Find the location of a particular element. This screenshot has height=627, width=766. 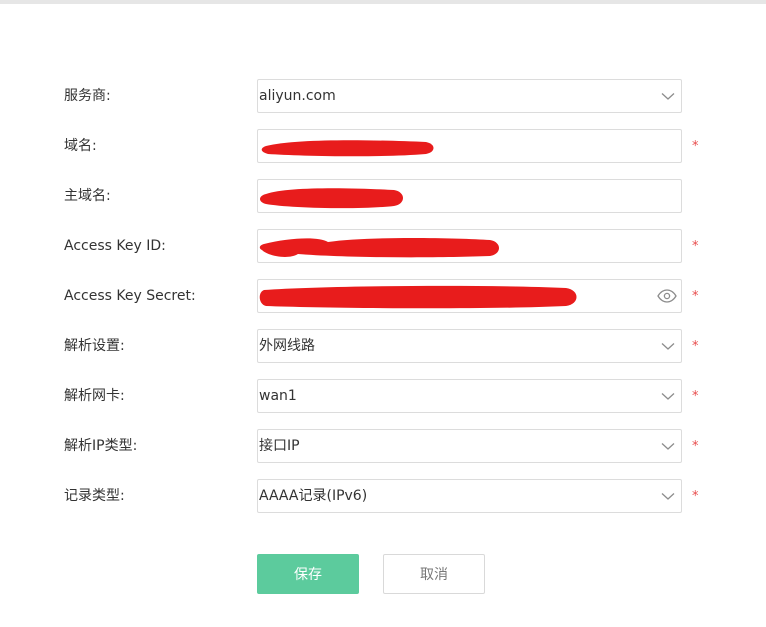

access-key-secret-row: Access Key Secret: * is located at coordinates (383, 296).